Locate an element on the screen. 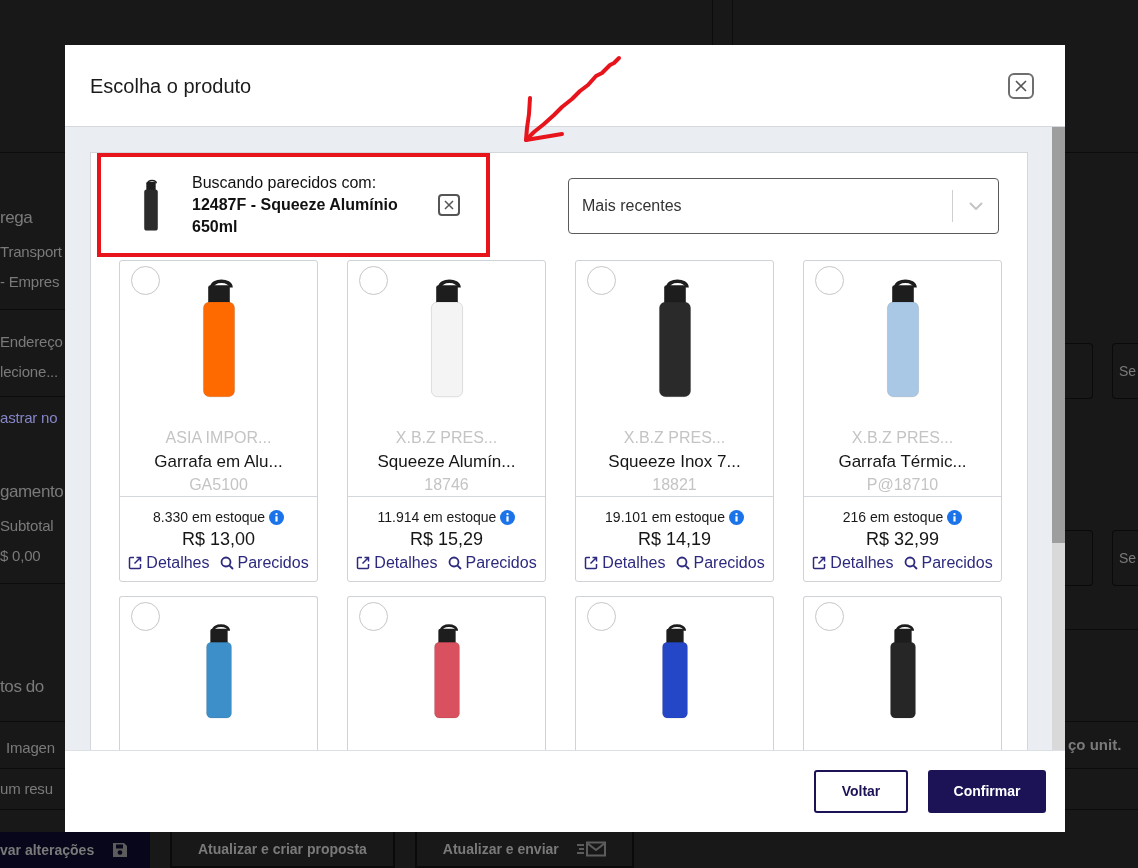  product-card: X.B.Z PRES... Garrafa Térmic... P@18710 216 em estoque R$ 32,99 Detalhes Parecidos is located at coordinates (902, 421).